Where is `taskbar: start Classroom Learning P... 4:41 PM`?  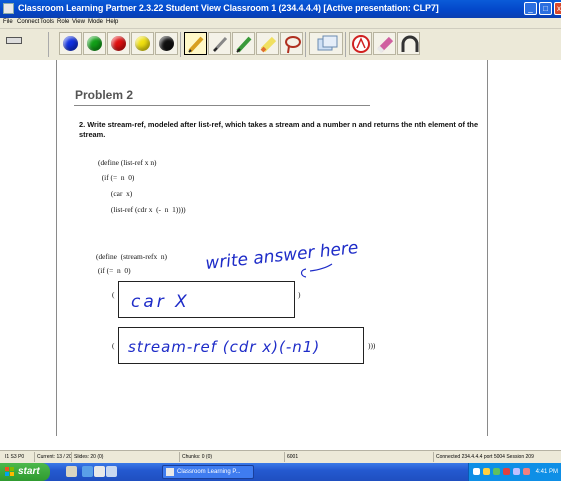 taskbar: start Classroom Learning P... 4:41 PM is located at coordinates (280, 472).